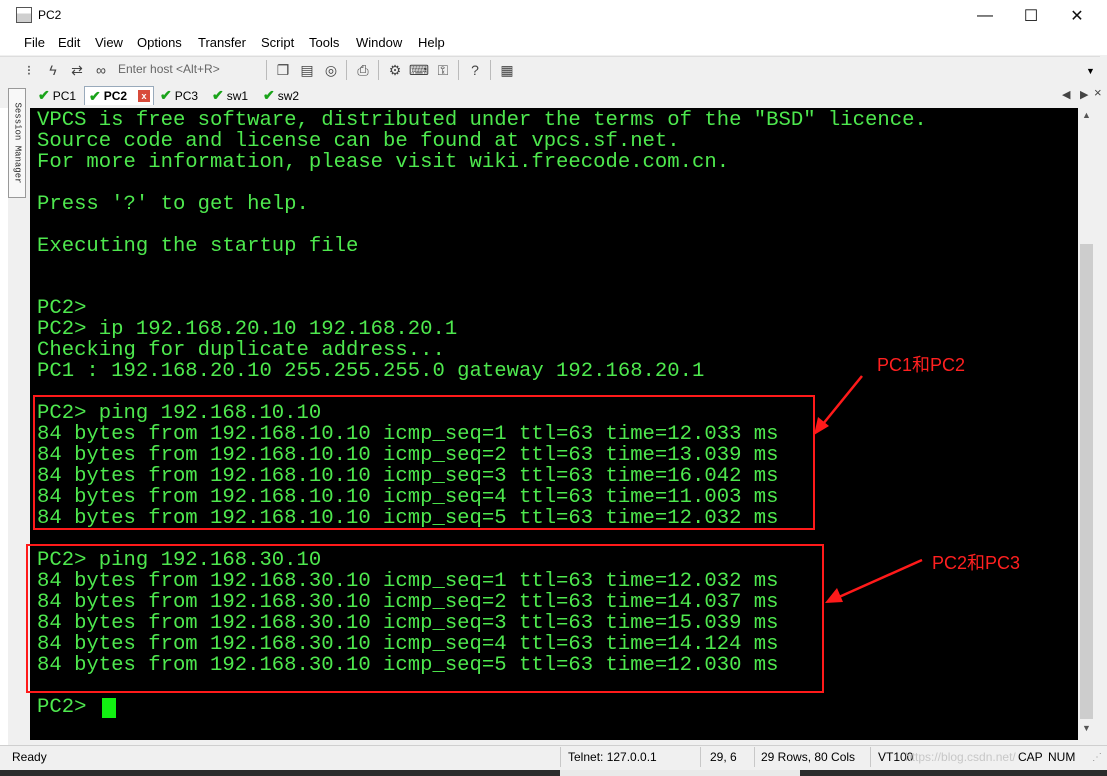 This screenshot has width=1107, height=776. What do you see at coordinates (808, 757) in the screenshot?
I see `status-terminal-size: 29 Rows, 80 Cols` at bounding box center [808, 757].